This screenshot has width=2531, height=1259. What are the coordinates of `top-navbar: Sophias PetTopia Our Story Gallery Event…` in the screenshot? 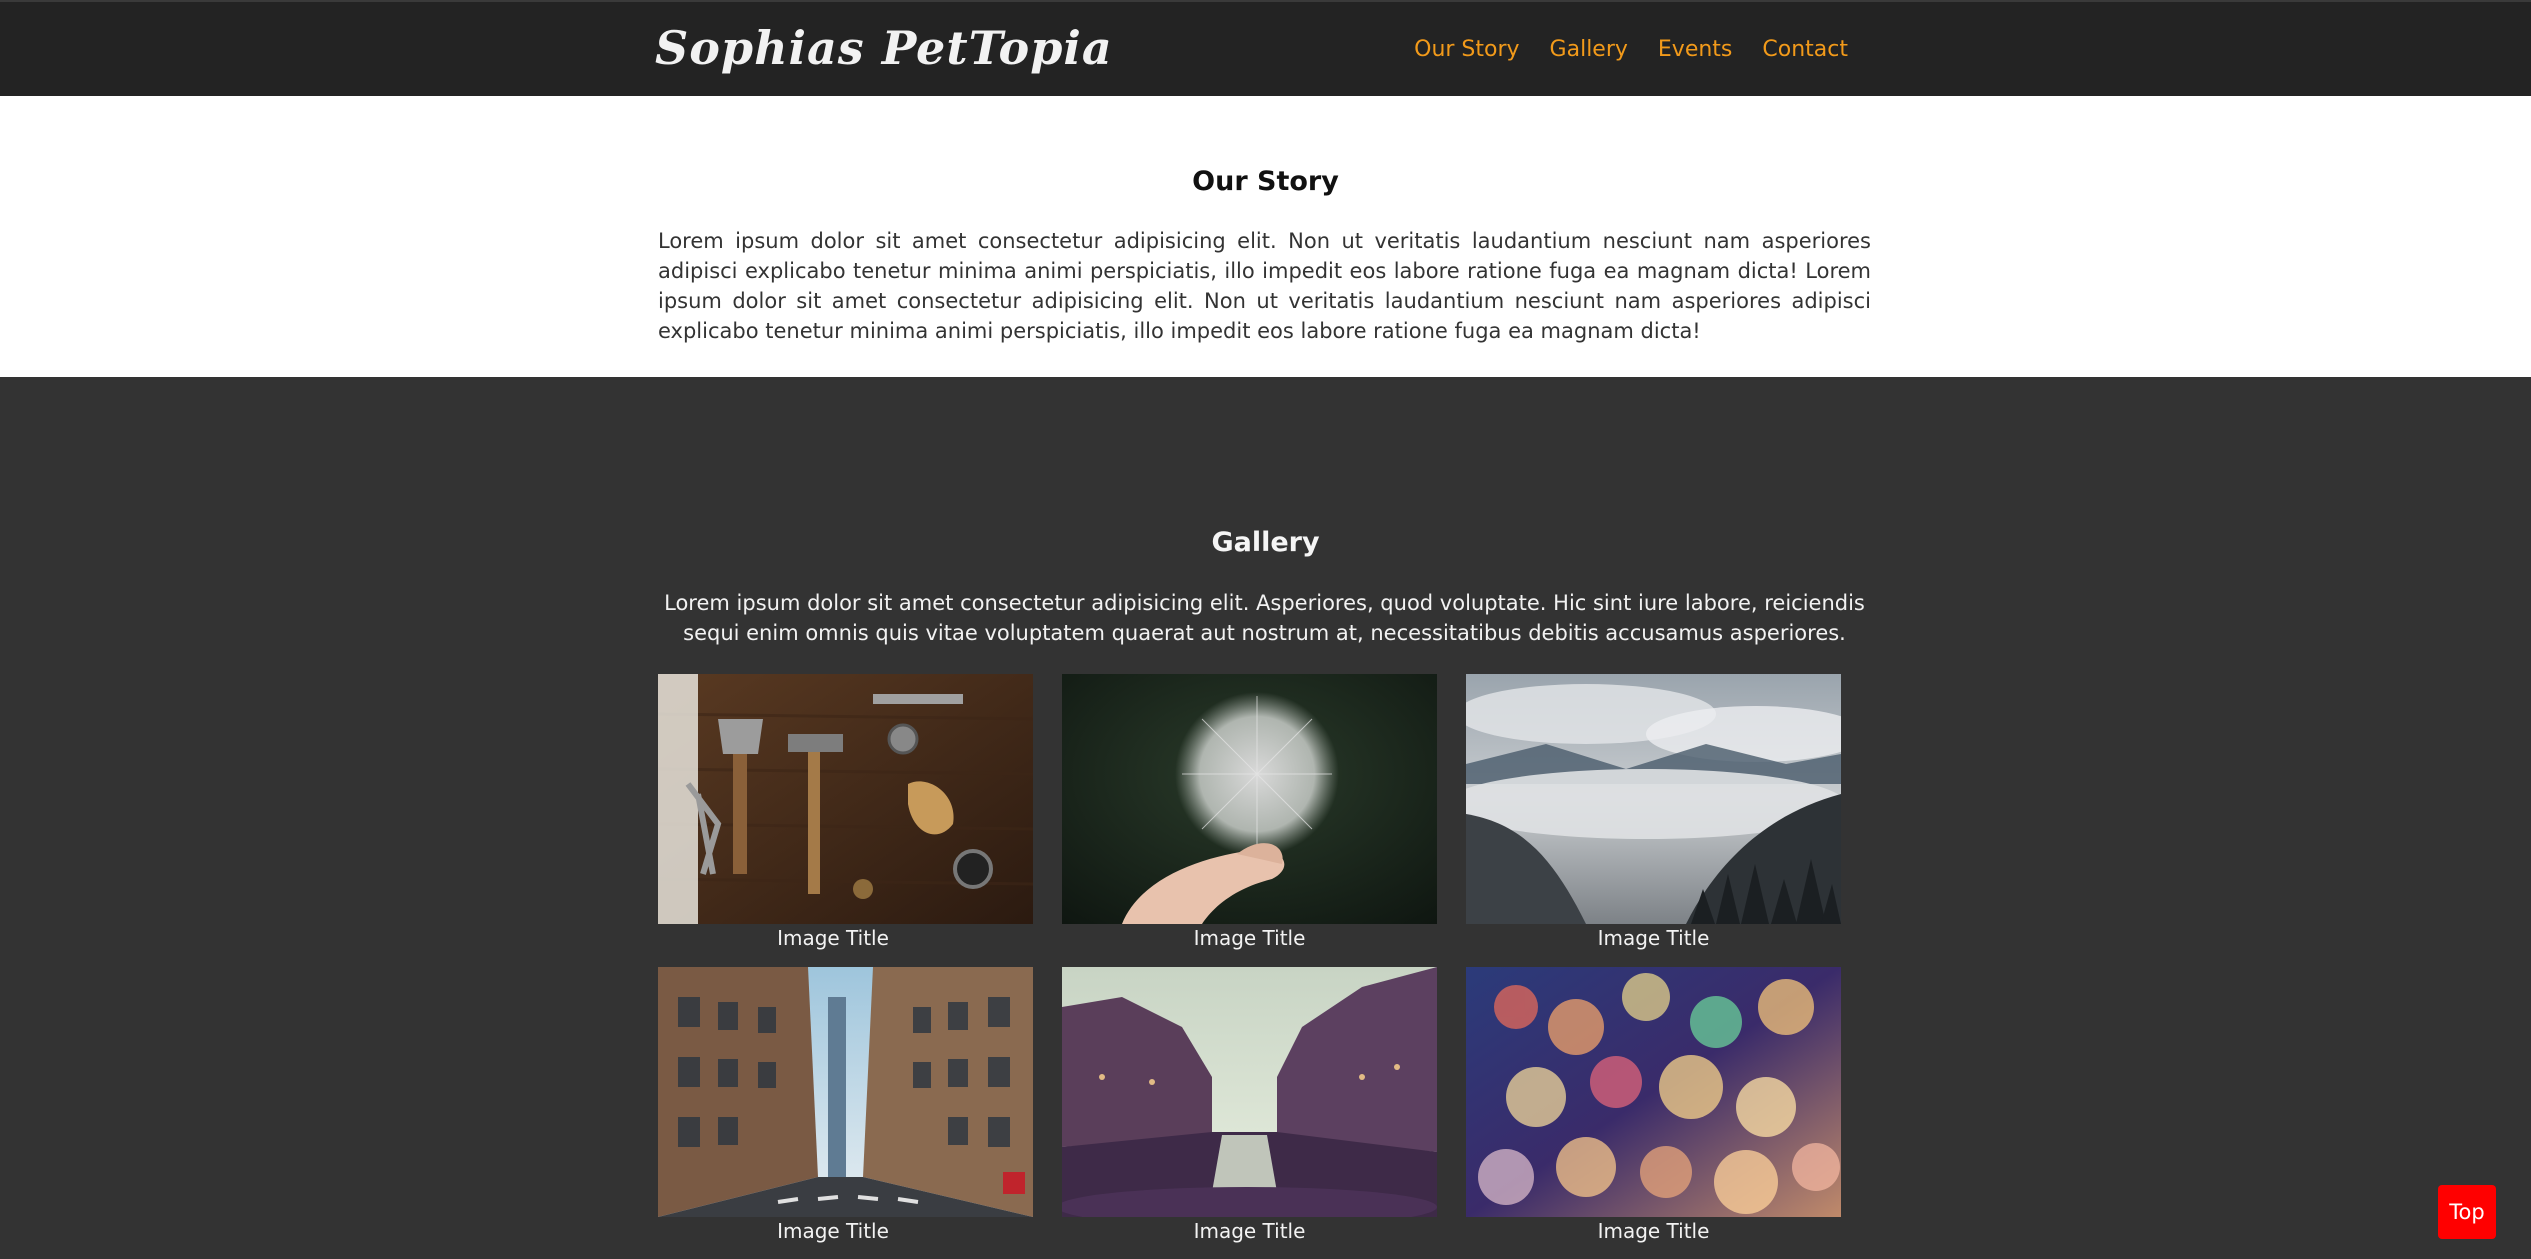 It's located at (1265, 48).